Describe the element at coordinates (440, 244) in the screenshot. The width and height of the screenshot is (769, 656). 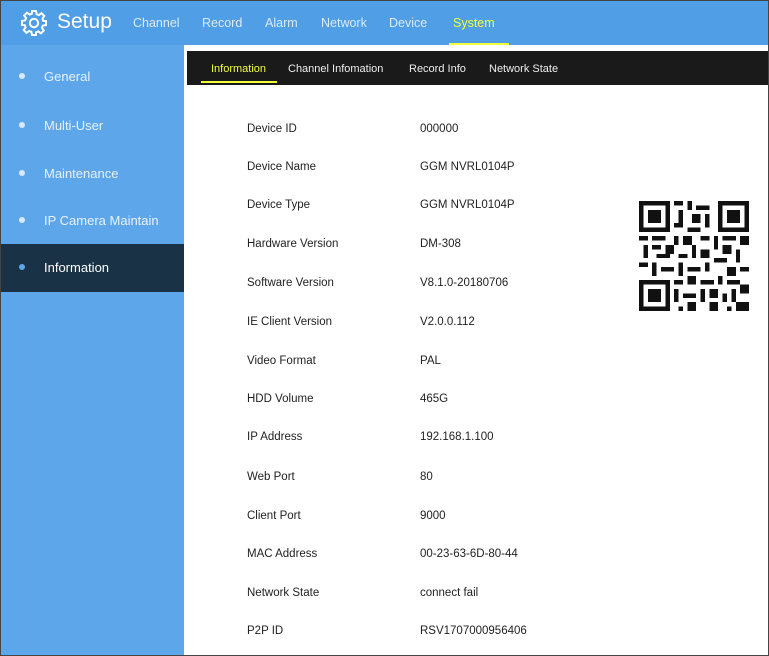
I see `info-value: DM-308` at that location.